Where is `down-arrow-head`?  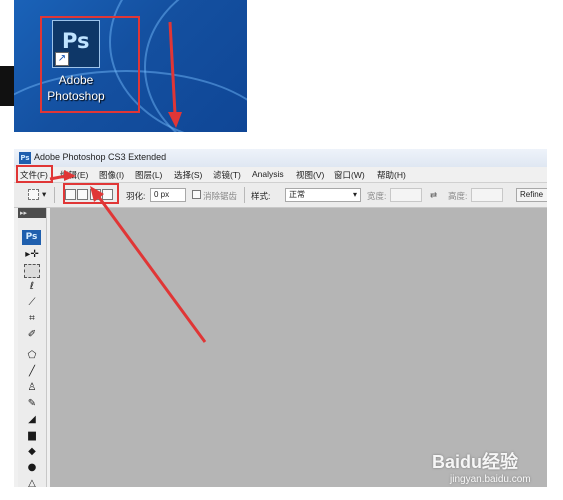
down-arrow-head is located at coordinates (175, 120).